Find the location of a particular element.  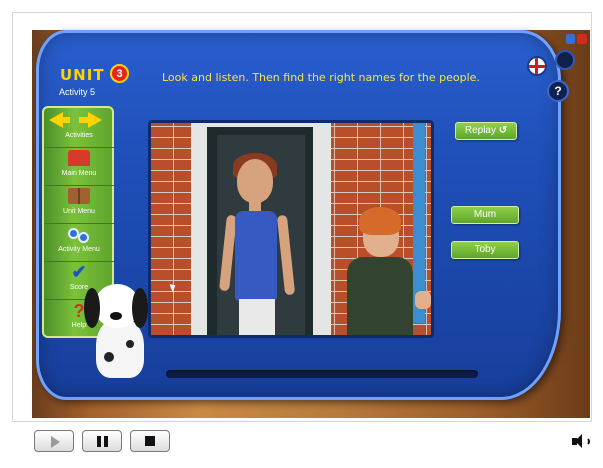

play-button is located at coordinates (54, 441).